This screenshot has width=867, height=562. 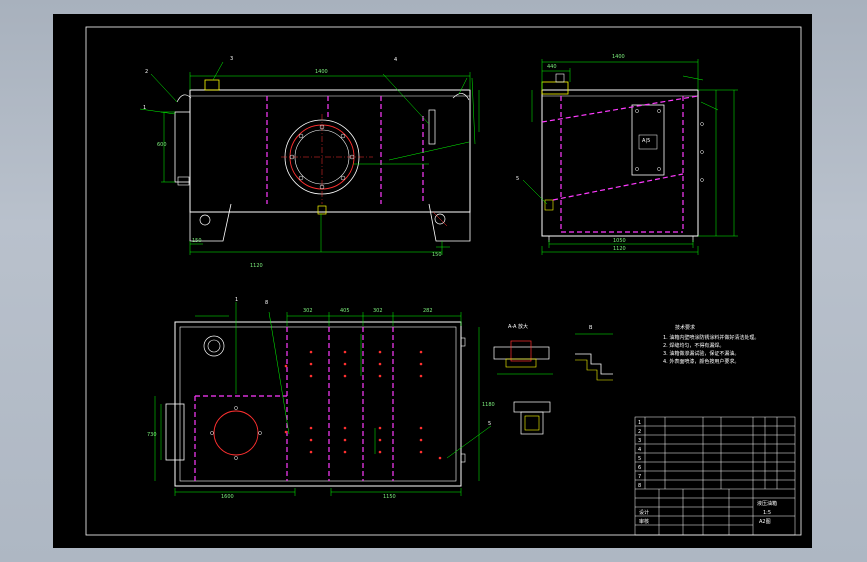 What do you see at coordinates (640, 441) in the screenshot?
I see `tb-row-3: 3` at bounding box center [640, 441].